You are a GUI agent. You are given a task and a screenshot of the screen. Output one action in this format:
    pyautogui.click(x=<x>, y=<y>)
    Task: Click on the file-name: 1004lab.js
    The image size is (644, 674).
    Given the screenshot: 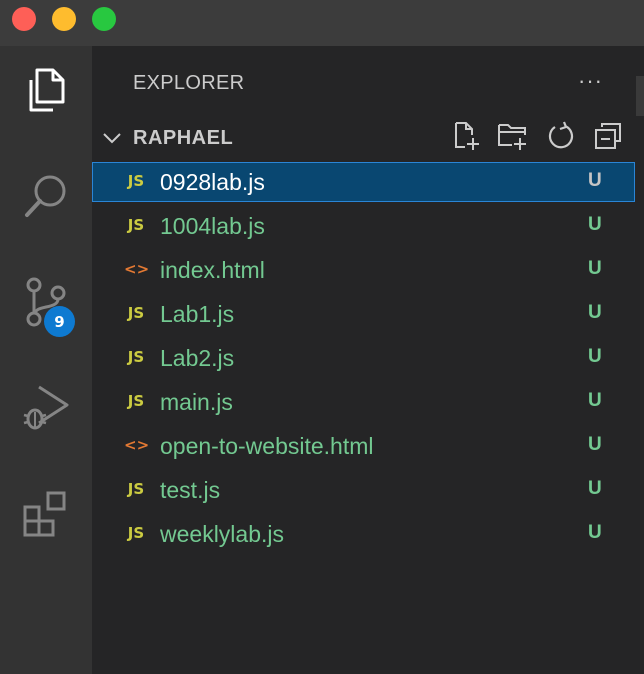 What is the action you would take?
    pyautogui.click(x=212, y=226)
    